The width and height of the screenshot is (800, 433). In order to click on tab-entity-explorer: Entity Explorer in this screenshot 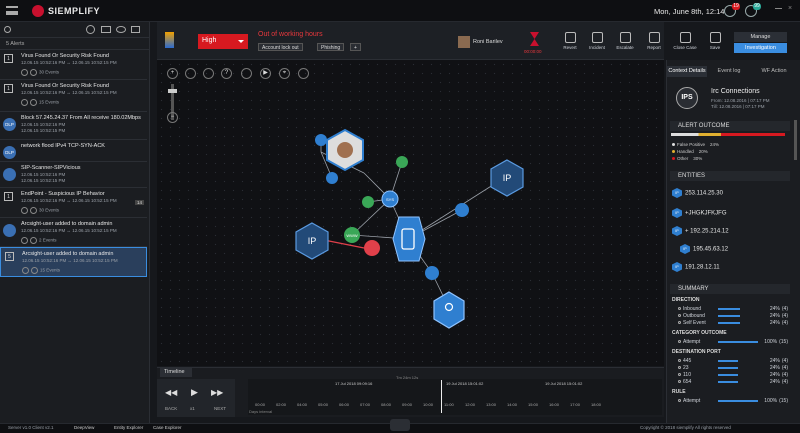, I will do `click(128, 428)`.